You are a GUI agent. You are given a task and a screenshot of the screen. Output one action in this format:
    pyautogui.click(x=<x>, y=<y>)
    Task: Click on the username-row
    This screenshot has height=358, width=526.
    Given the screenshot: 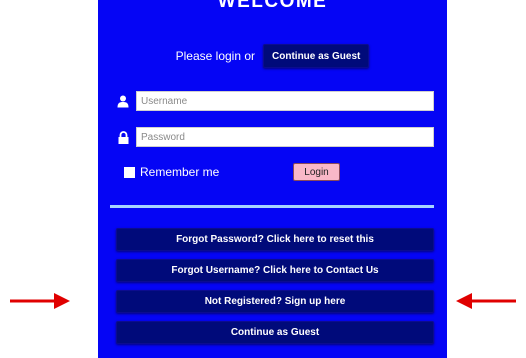 What is the action you would take?
    pyautogui.click(x=275, y=101)
    